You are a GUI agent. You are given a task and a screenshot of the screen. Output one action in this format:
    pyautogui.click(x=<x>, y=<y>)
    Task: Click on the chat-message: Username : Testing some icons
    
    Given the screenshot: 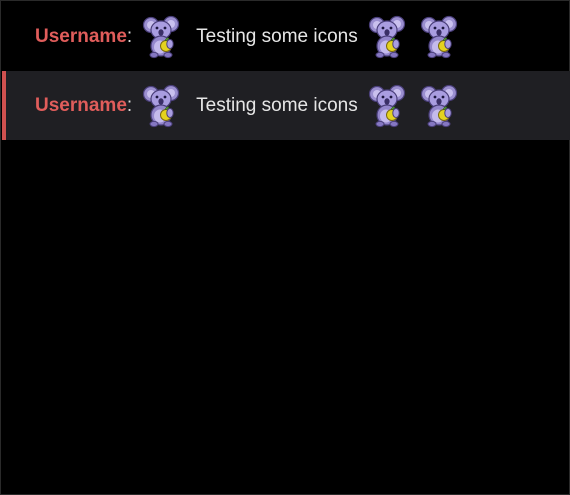 What is the action you would take?
    pyautogui.click(x=286, y=36)
    